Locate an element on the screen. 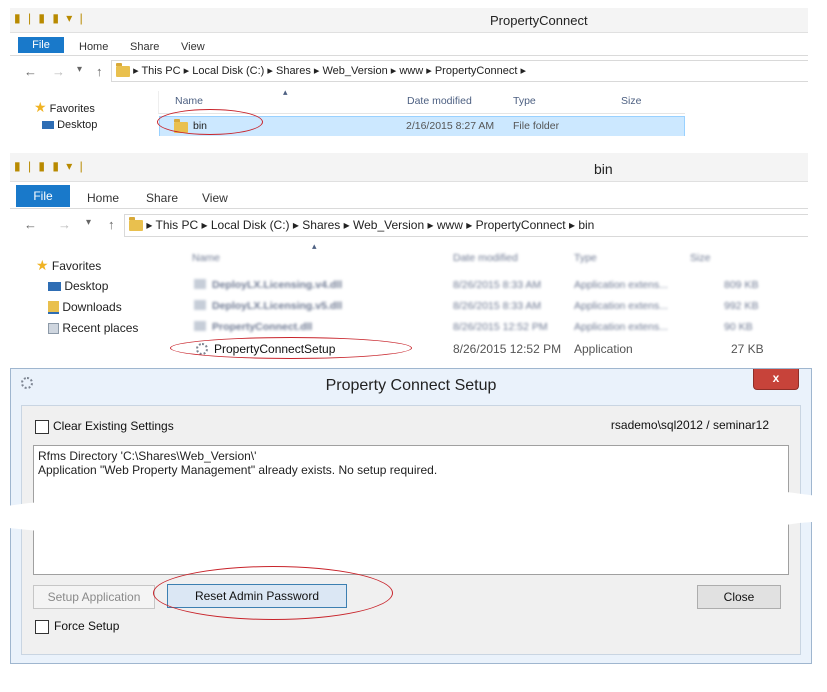 This screenshot has width=827, height=692. file-type: Application is located at coordinates (603, 349).